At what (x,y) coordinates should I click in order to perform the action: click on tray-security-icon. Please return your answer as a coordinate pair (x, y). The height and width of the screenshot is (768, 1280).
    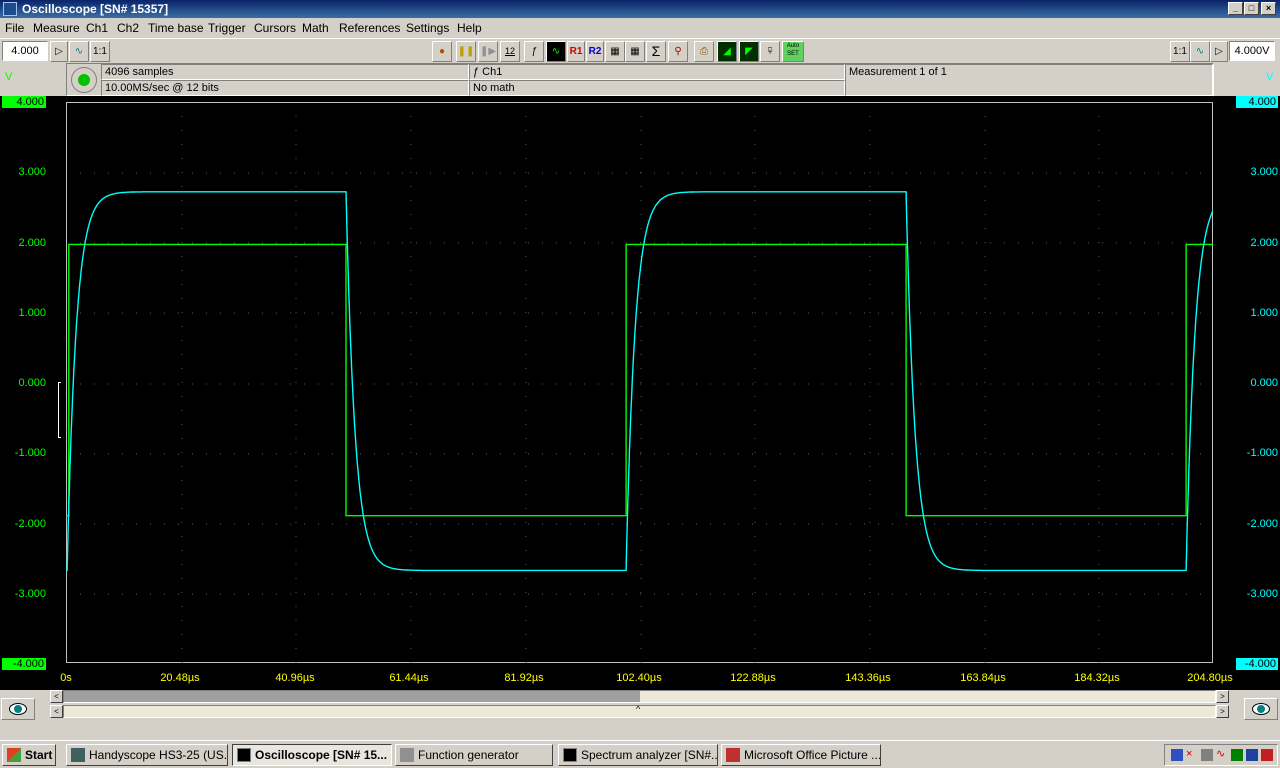
    Looking at the image, I should click on (1252, 755).